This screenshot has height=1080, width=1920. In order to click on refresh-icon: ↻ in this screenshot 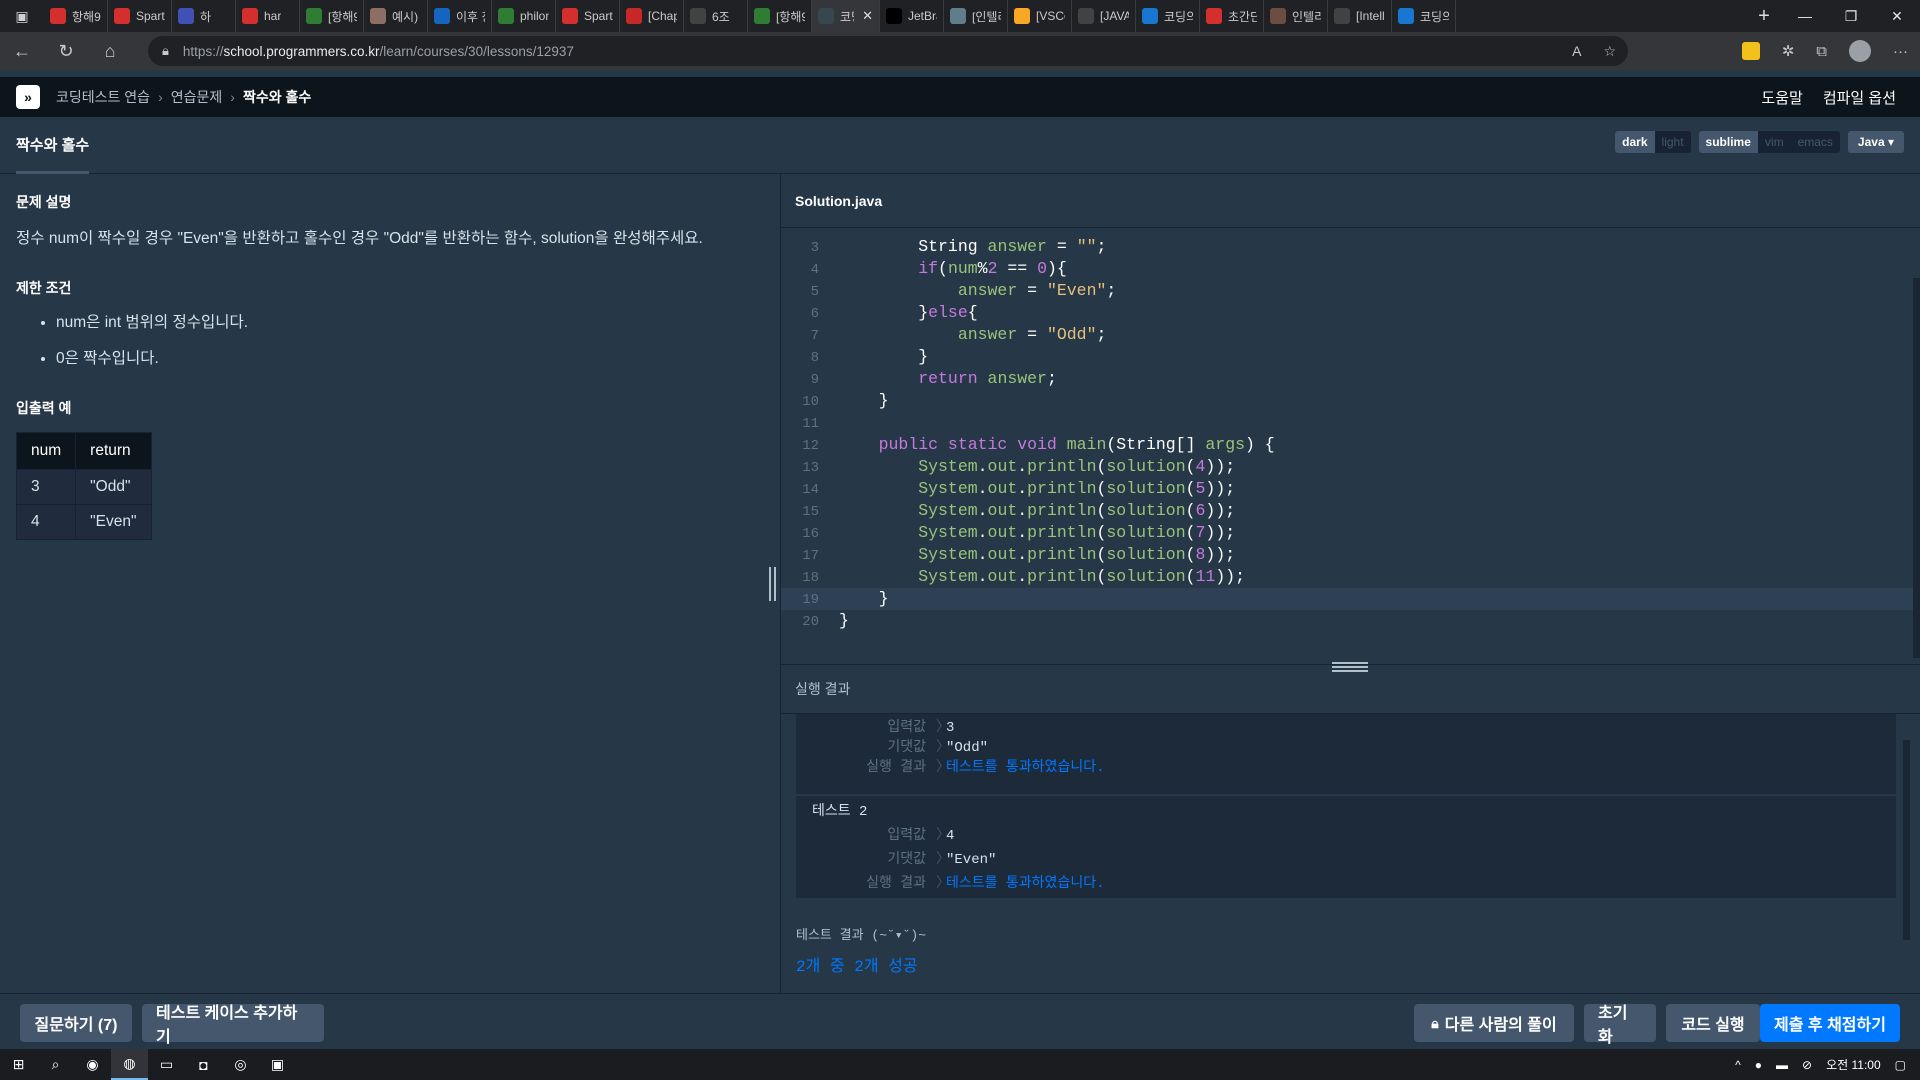, I will do `click(66, 51)`.